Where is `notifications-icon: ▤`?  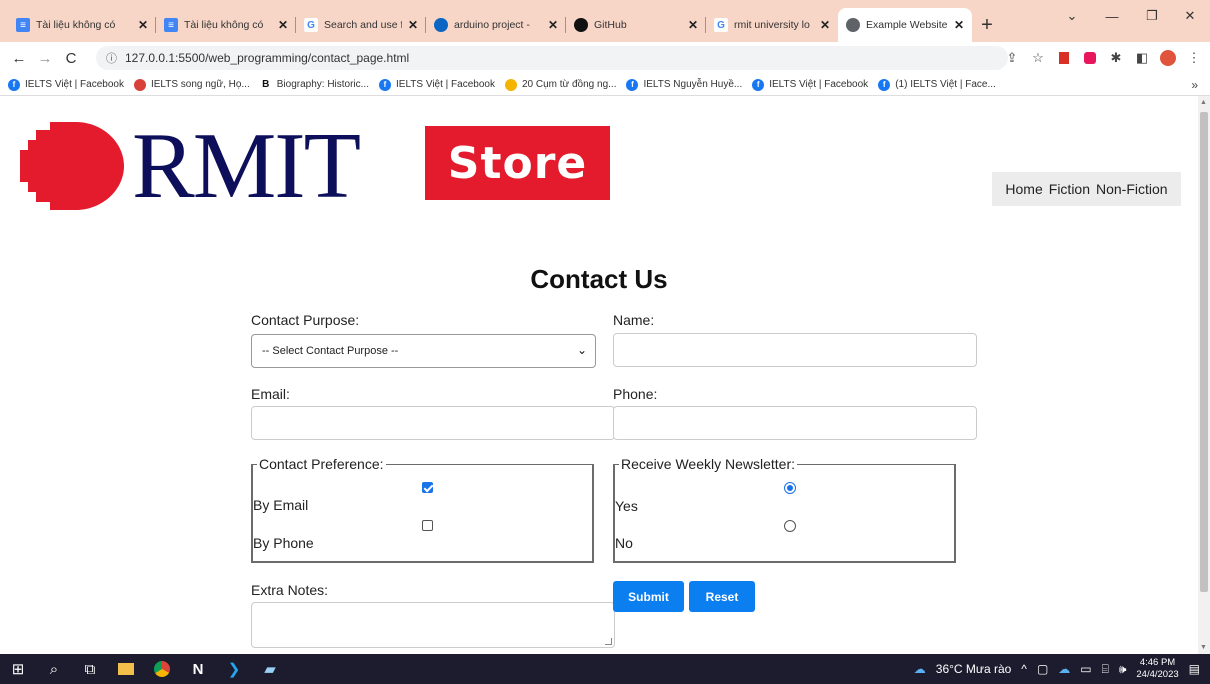 notifications-icon: ▤ is located at coordinates (1194, 669).